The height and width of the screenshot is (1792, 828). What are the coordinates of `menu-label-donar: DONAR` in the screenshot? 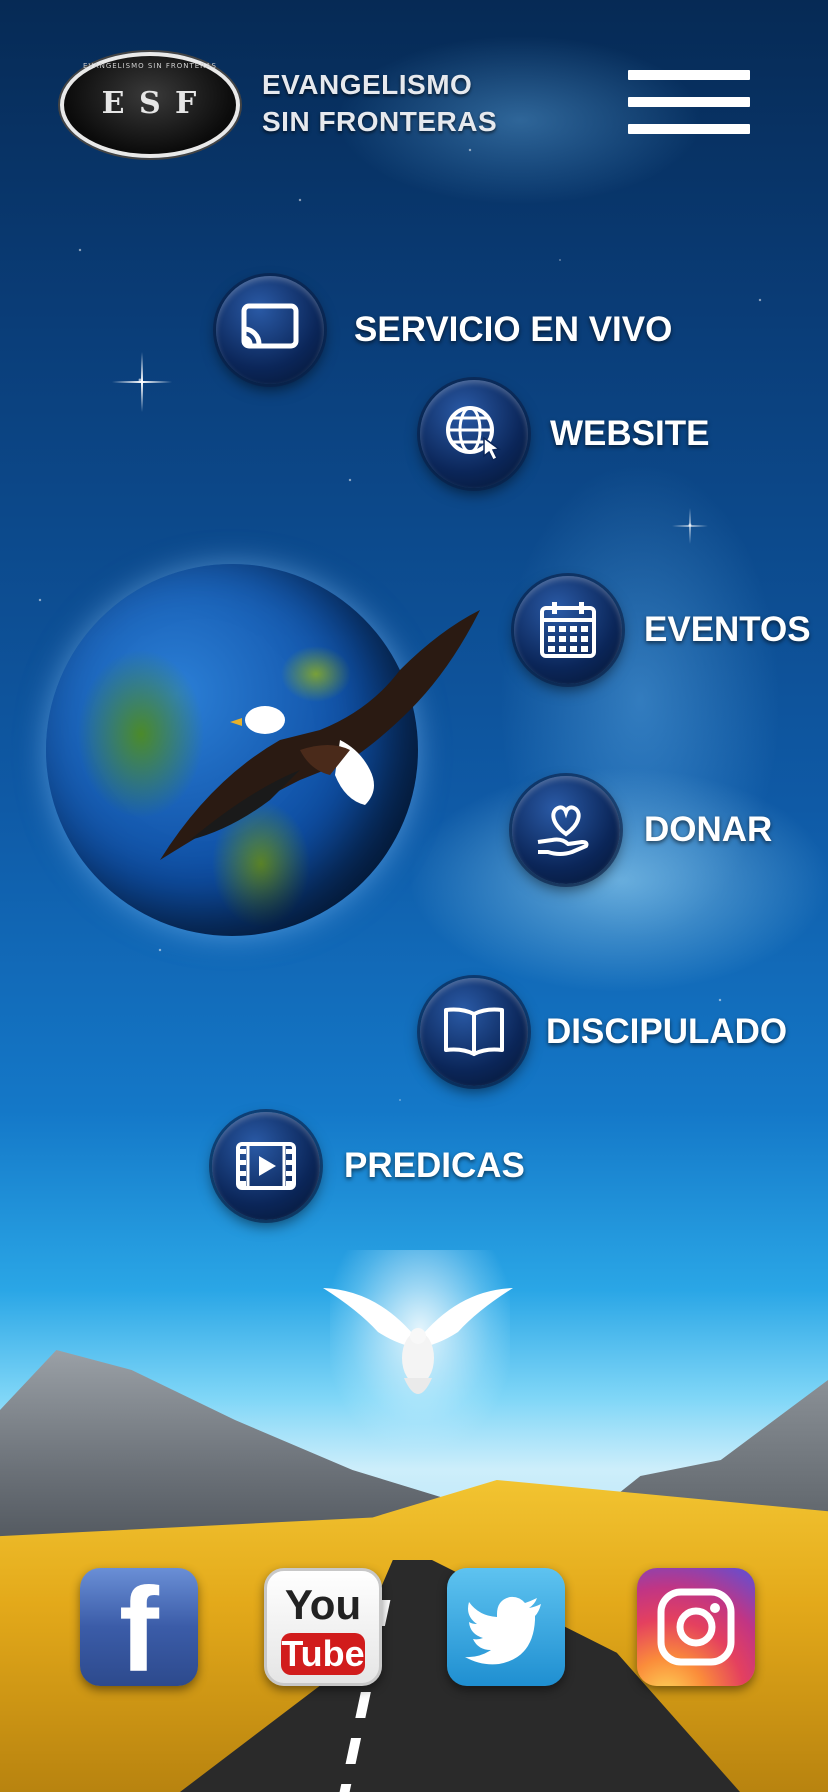 It's located at (708, 829).